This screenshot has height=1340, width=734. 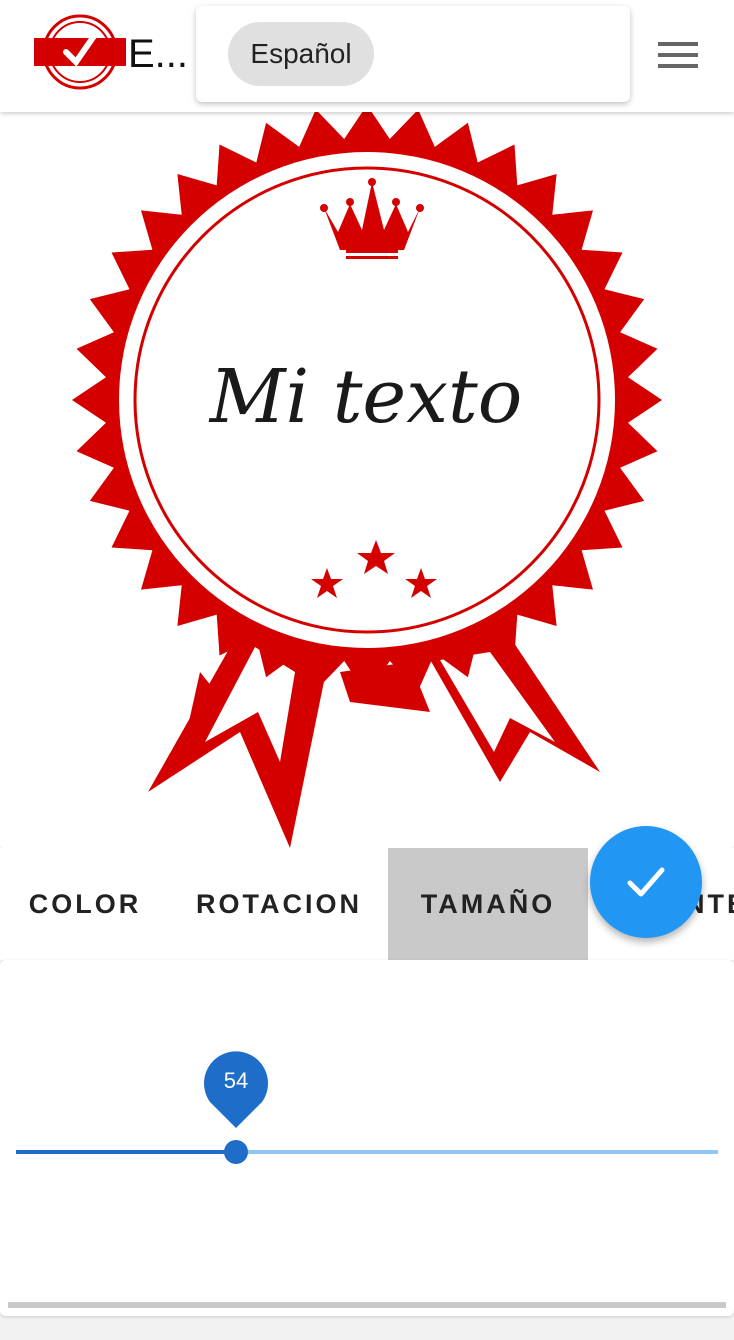 What do you see at coordinates (365, 397) in the screenshot?
I see `badge-text: Mi texto` at bounding box center [365, 397].